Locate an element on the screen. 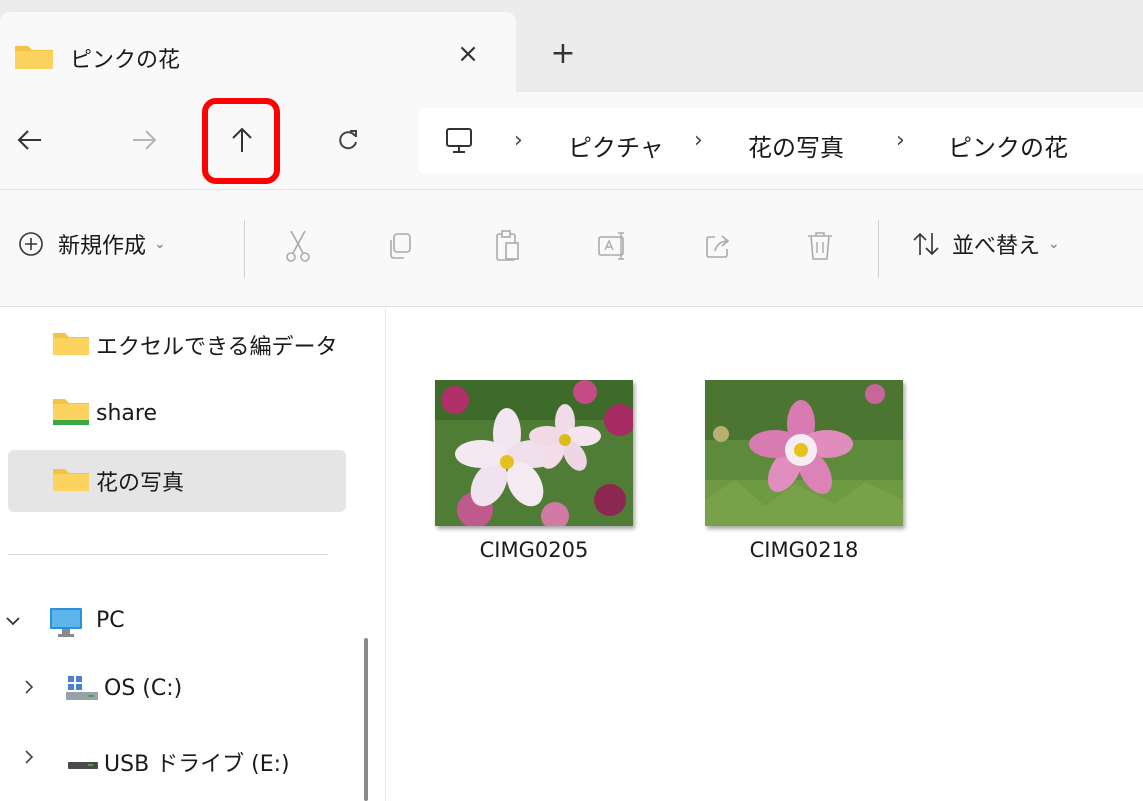 The width and height of the screenshot is (1143, 801). sidebar-item-label: USB ドライブ (E:) is located at coordinates (197, 764).